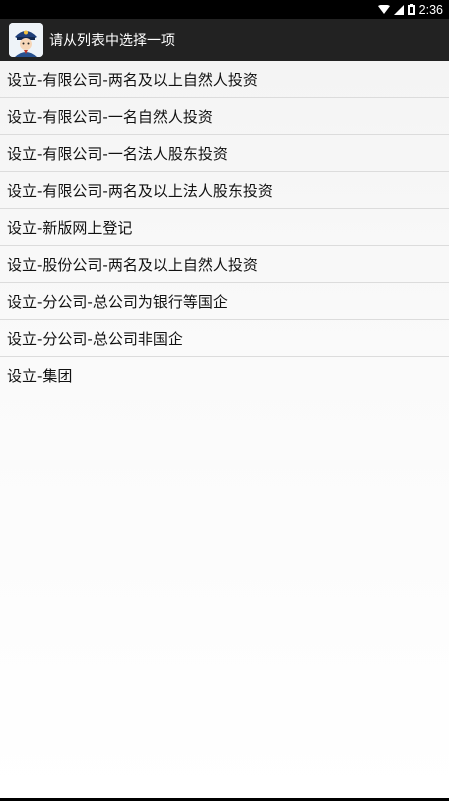 The image size is (449, 801). I want to click on page-title: 请从列表中选择一项, so click(112, 41).